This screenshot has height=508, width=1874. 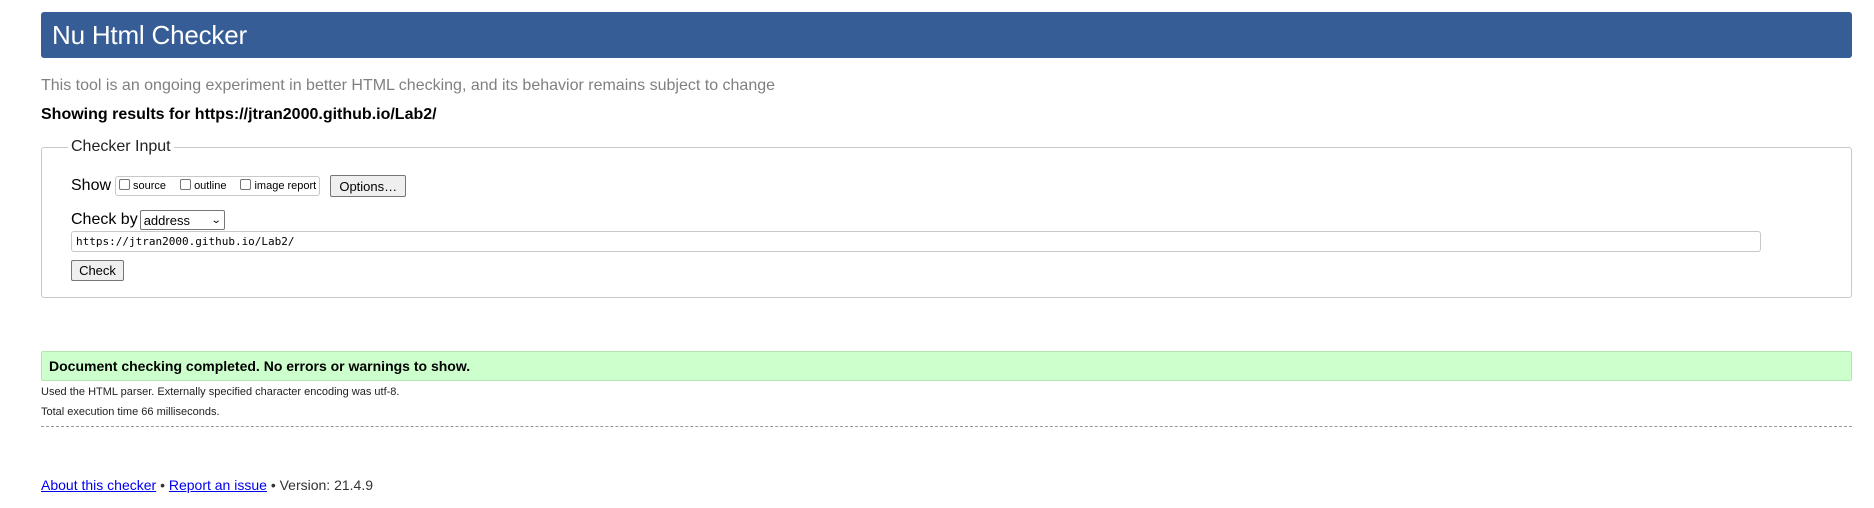 What do you see at coordinates (326, 485) in the screenshot?
I see `version-text: Version: 21.4.9` at bounding box center [326, 485].